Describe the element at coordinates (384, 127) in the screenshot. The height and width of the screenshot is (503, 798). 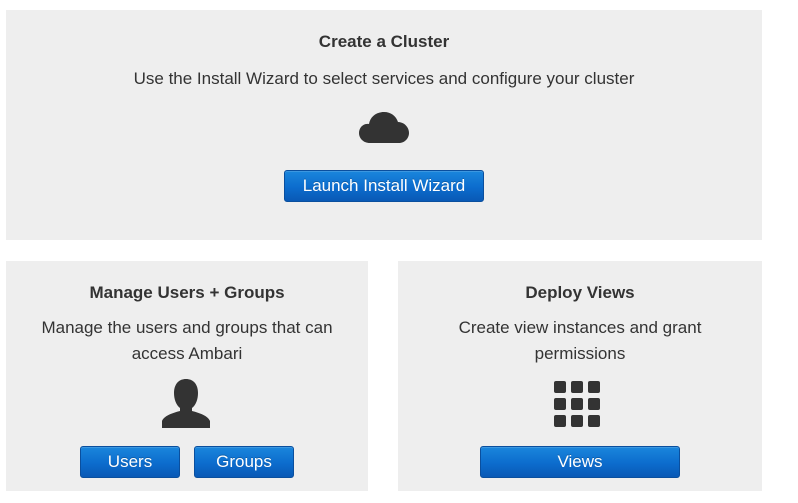
I see `cloud-icon` at that location.